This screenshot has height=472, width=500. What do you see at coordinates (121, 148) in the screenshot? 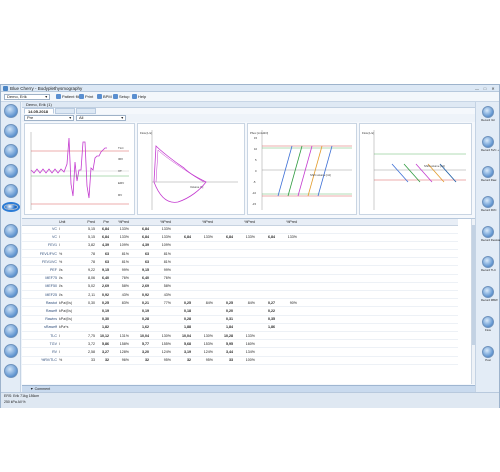
I see `tlc-tick: TLC` at bounding box center [121, 148].